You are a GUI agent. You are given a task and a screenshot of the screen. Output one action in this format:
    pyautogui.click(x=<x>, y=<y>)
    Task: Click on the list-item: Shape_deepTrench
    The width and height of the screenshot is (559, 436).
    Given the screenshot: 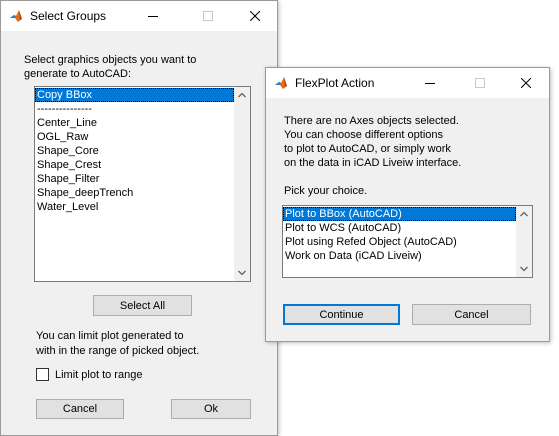 What is the action you would take?
    pyautogui.click(x=134, y=193)
    